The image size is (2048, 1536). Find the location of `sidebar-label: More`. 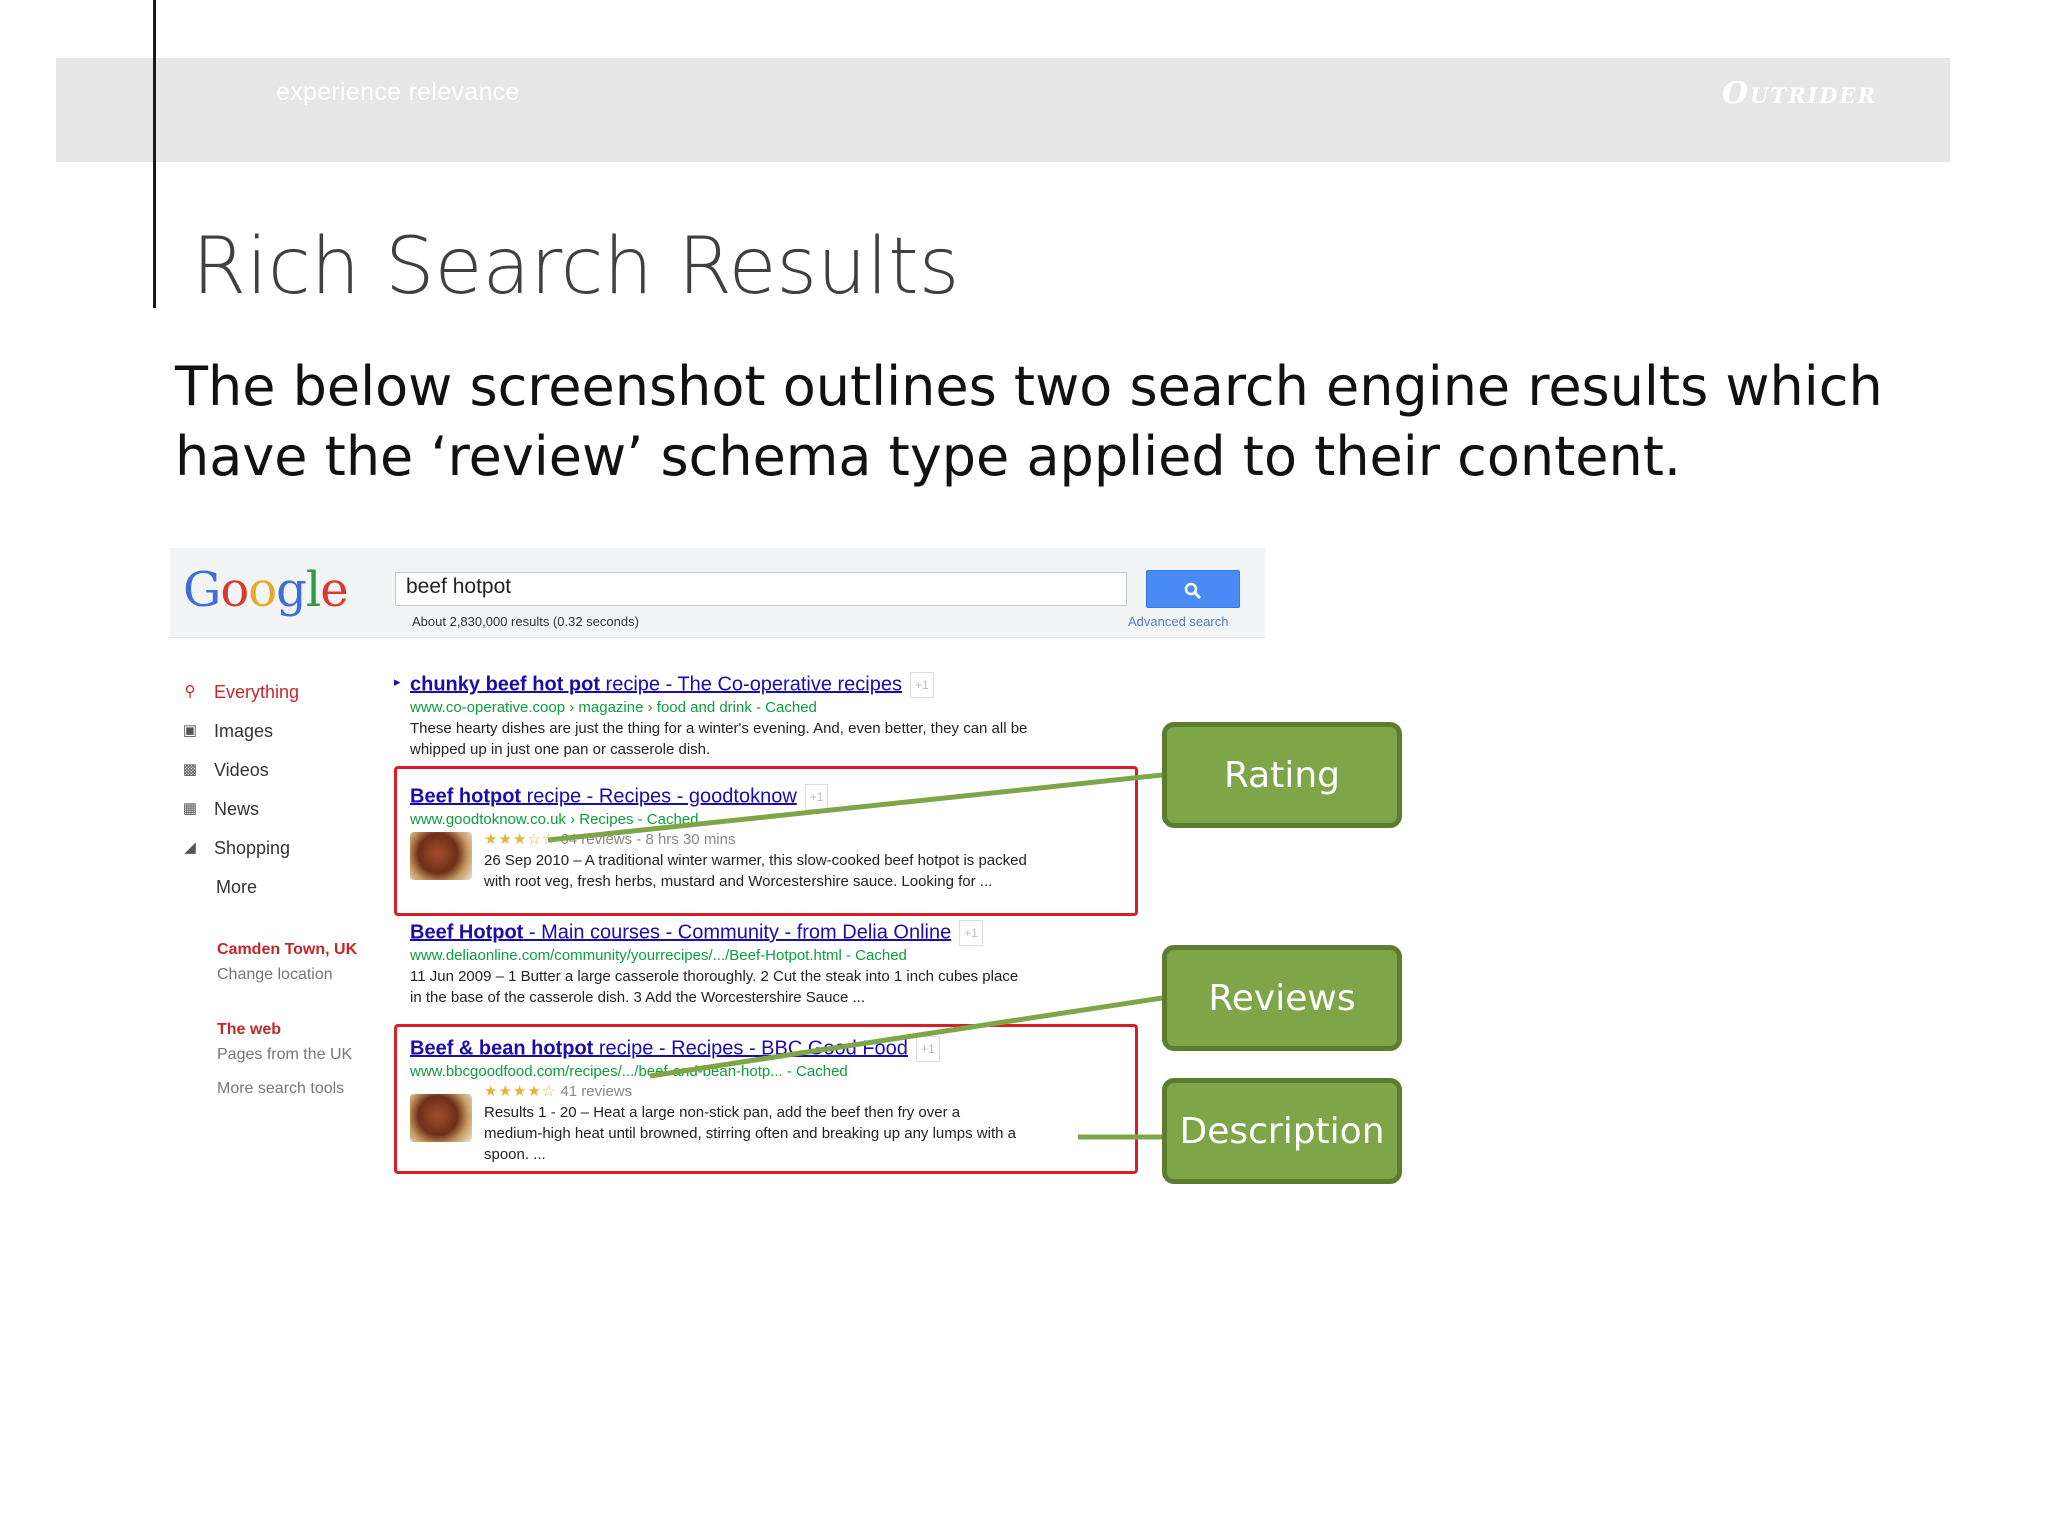

sidebar-label: More is located at coordinates (237, 886).